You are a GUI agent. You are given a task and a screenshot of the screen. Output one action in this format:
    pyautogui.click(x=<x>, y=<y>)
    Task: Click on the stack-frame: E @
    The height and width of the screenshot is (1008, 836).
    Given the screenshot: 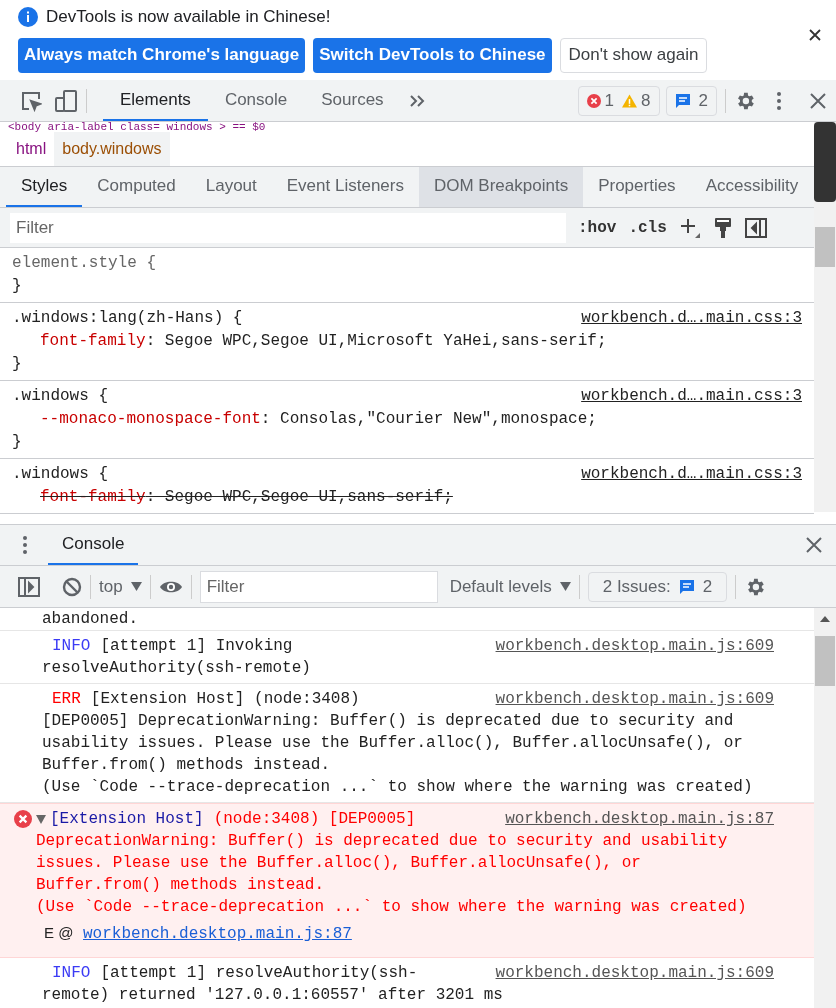 What is the action you would take?
    pyautogui.click(x=59, y=932)
    